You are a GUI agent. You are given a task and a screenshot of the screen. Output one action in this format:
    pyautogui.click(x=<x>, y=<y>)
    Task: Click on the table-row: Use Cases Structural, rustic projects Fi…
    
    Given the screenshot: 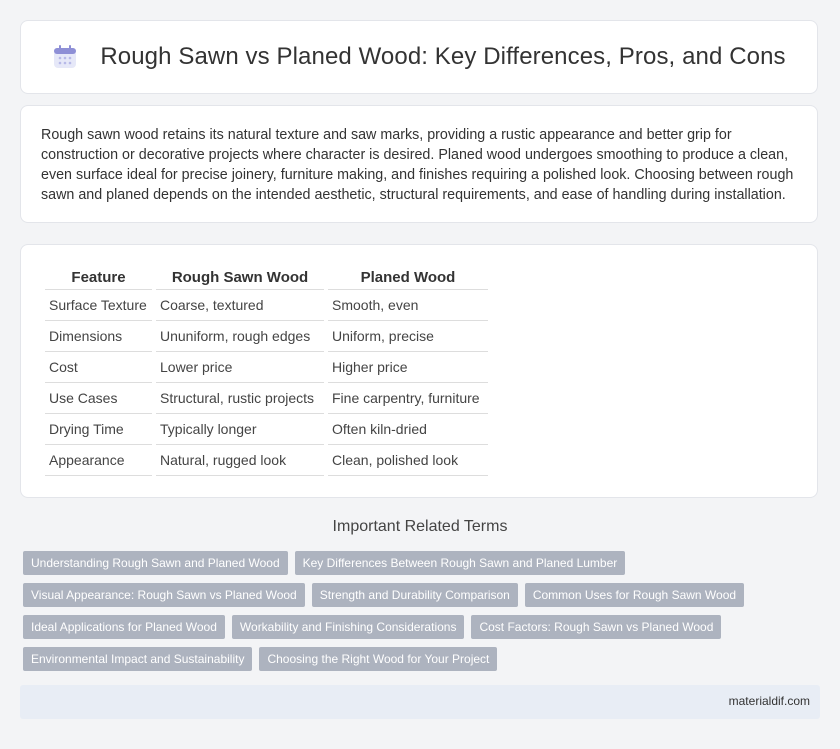 What is the action you would take?
    pyautogui.click(x=266, y=398)
    